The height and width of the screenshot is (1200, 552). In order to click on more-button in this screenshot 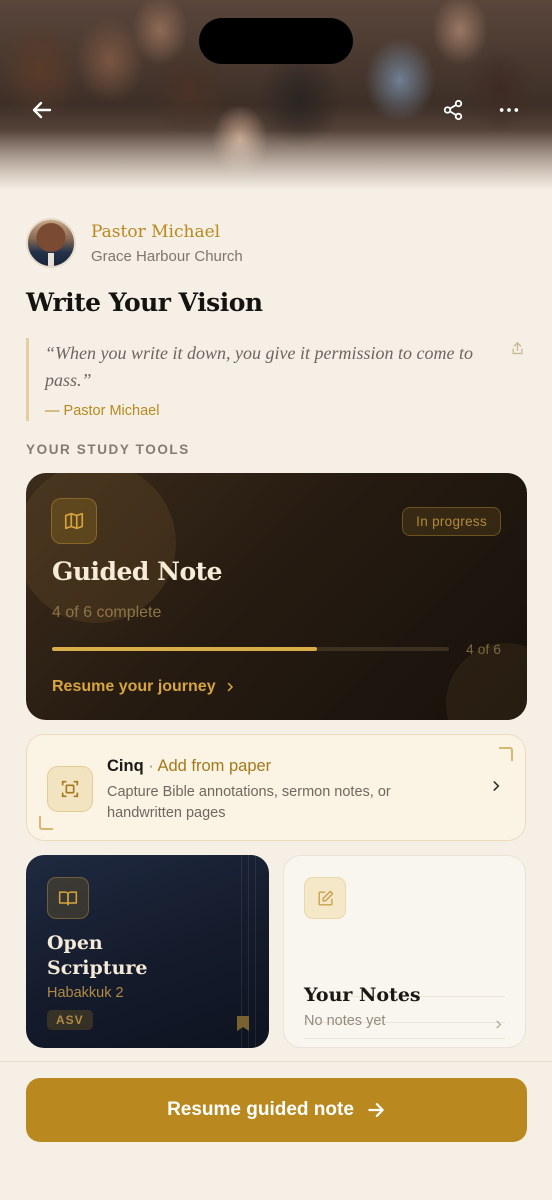, I will do `click(509, 110)`.